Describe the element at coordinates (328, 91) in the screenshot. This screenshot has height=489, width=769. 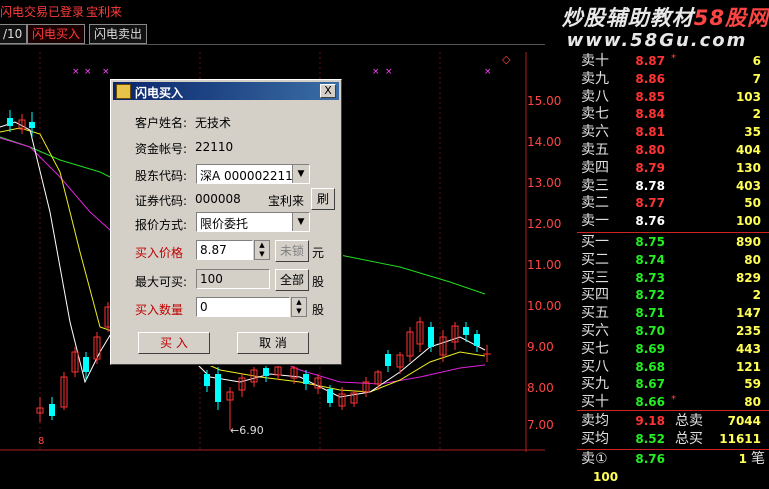
I see `close-button: X` at that location.